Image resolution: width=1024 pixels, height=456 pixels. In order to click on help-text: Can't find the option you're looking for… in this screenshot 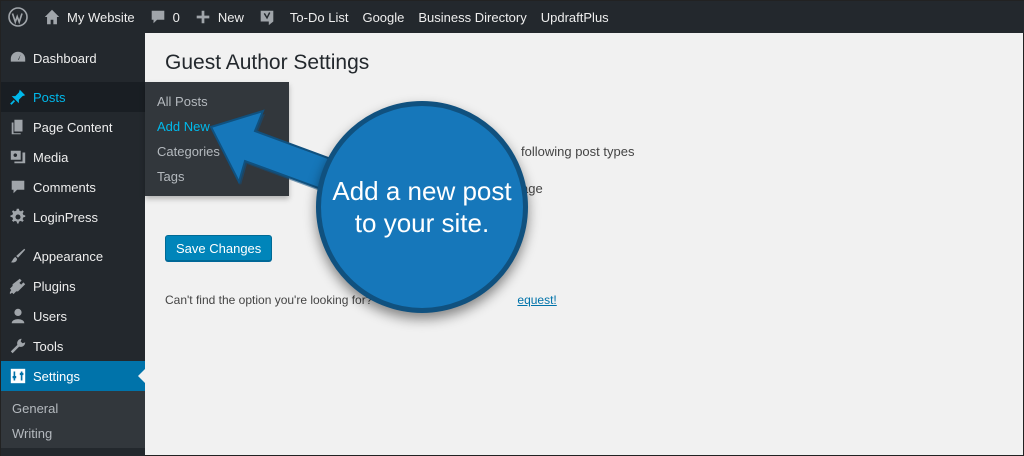, I will do `click(269, 300)`.